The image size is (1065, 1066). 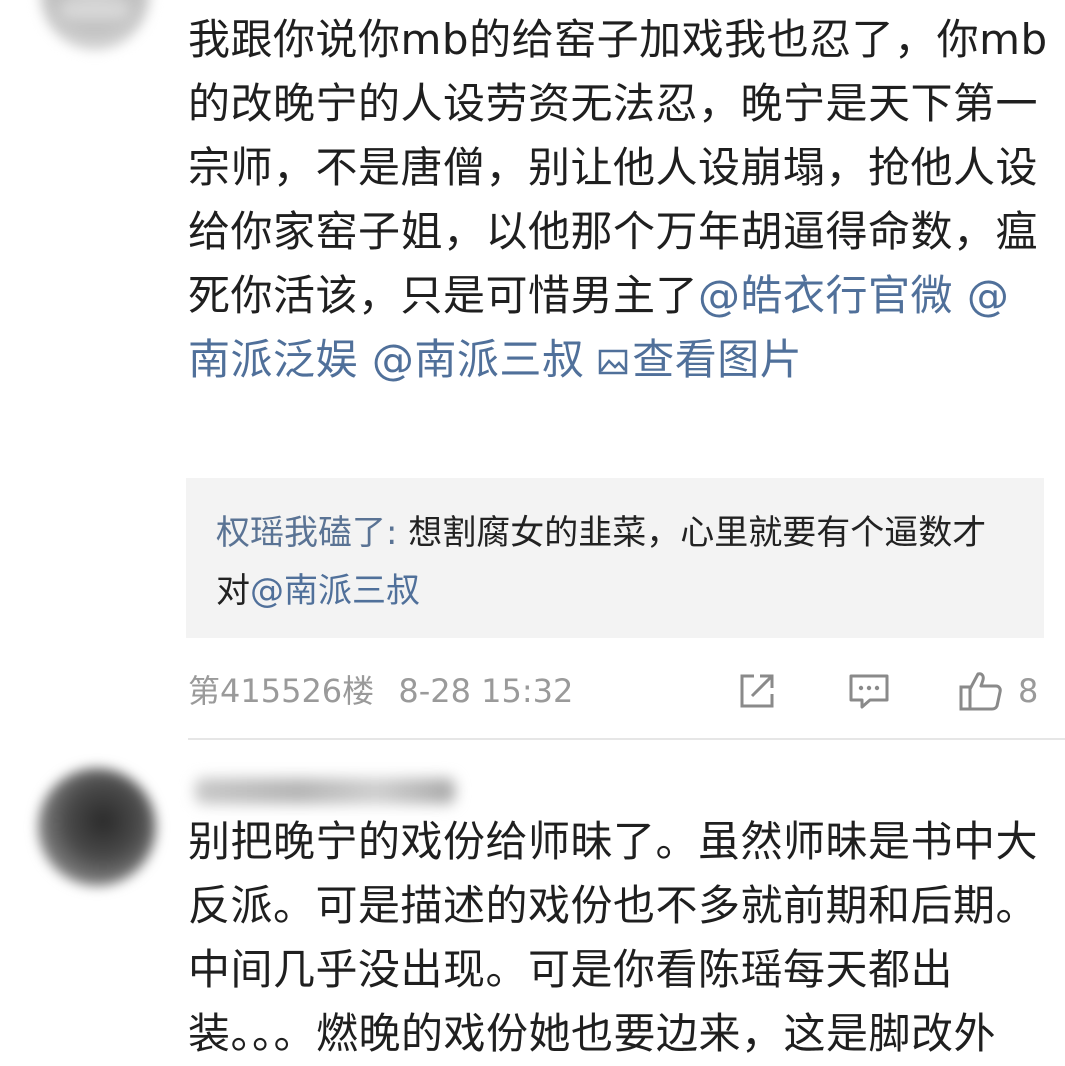 I want to click on view-image-link: 查看图片, so click(x=700, y=359).